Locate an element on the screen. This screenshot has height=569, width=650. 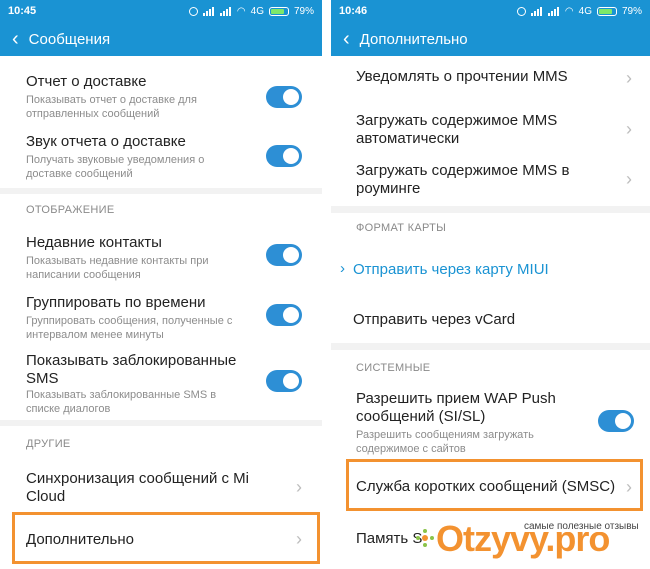
page-title: Дополнительно is located at coordinates (413, 39).